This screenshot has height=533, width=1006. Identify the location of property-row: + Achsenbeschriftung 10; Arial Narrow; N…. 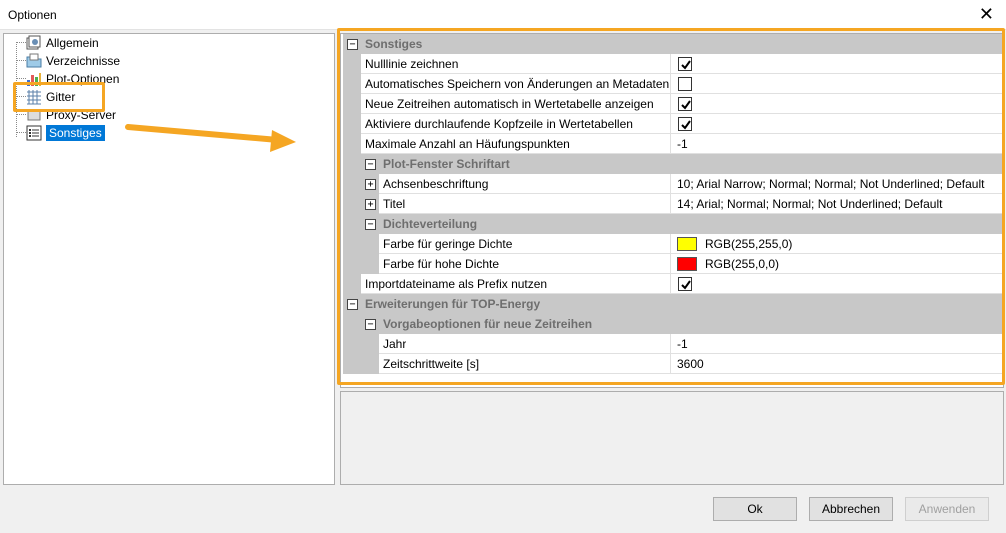
(673, 184).